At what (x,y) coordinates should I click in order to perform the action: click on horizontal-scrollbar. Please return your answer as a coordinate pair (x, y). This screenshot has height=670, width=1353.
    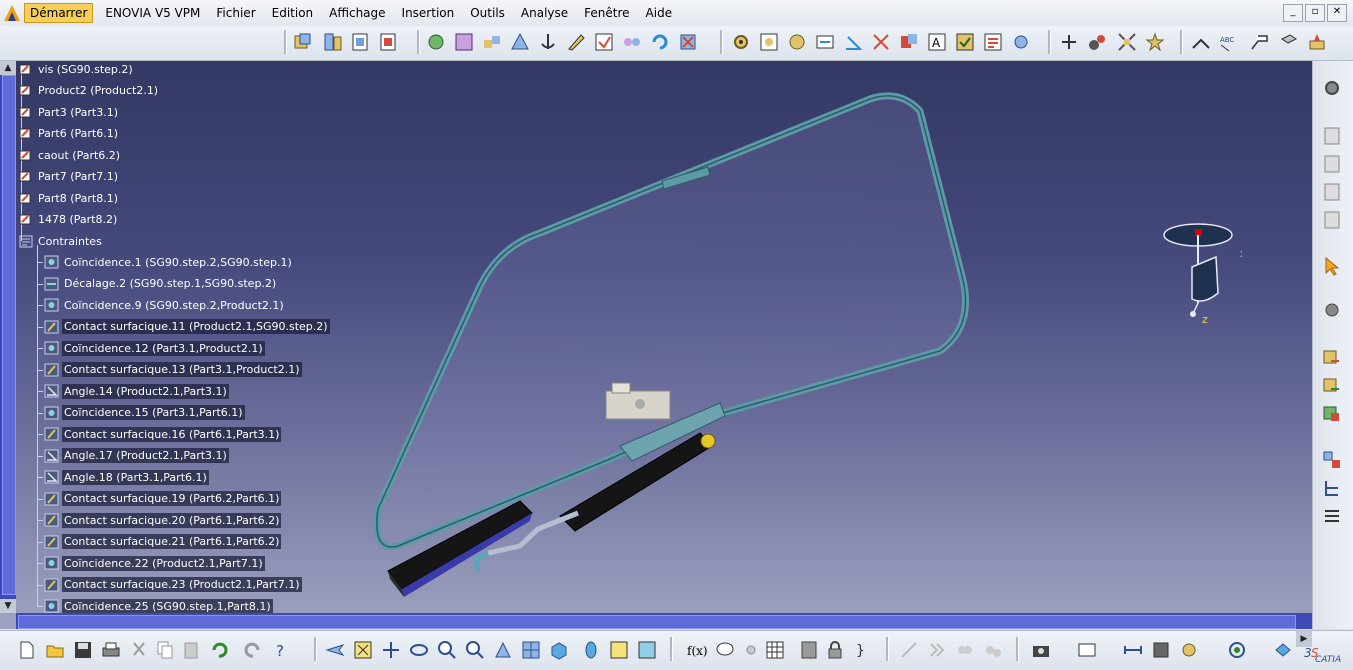
    Looking at the image, I should click on (664, 621).